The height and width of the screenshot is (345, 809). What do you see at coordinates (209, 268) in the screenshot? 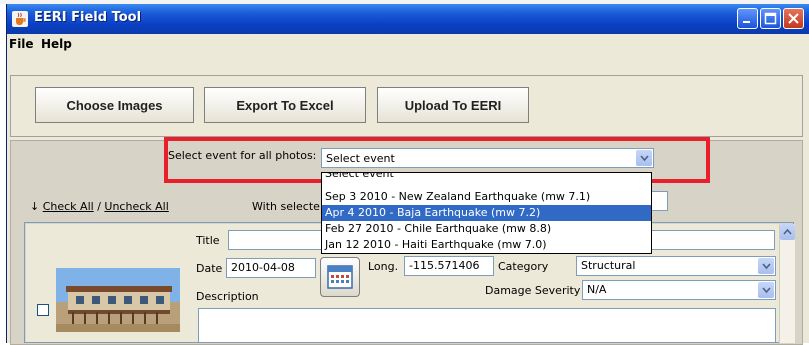
I see `date-label: Date` at bounding box center [209, 268].